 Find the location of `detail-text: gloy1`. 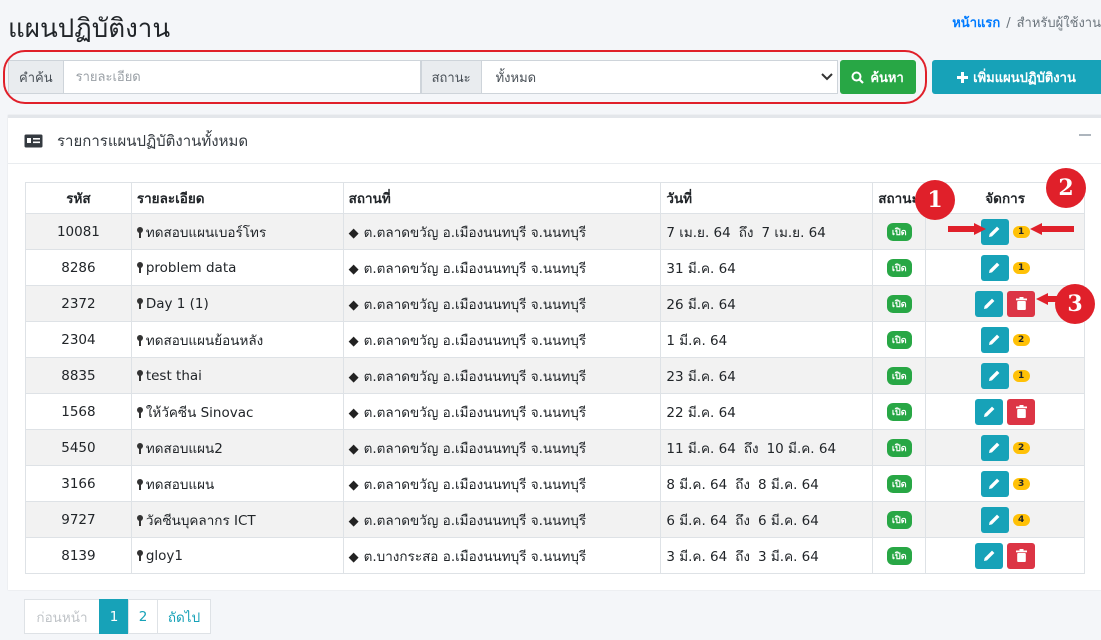

detail-text: gloy1 is located at coordinates (164, 555).